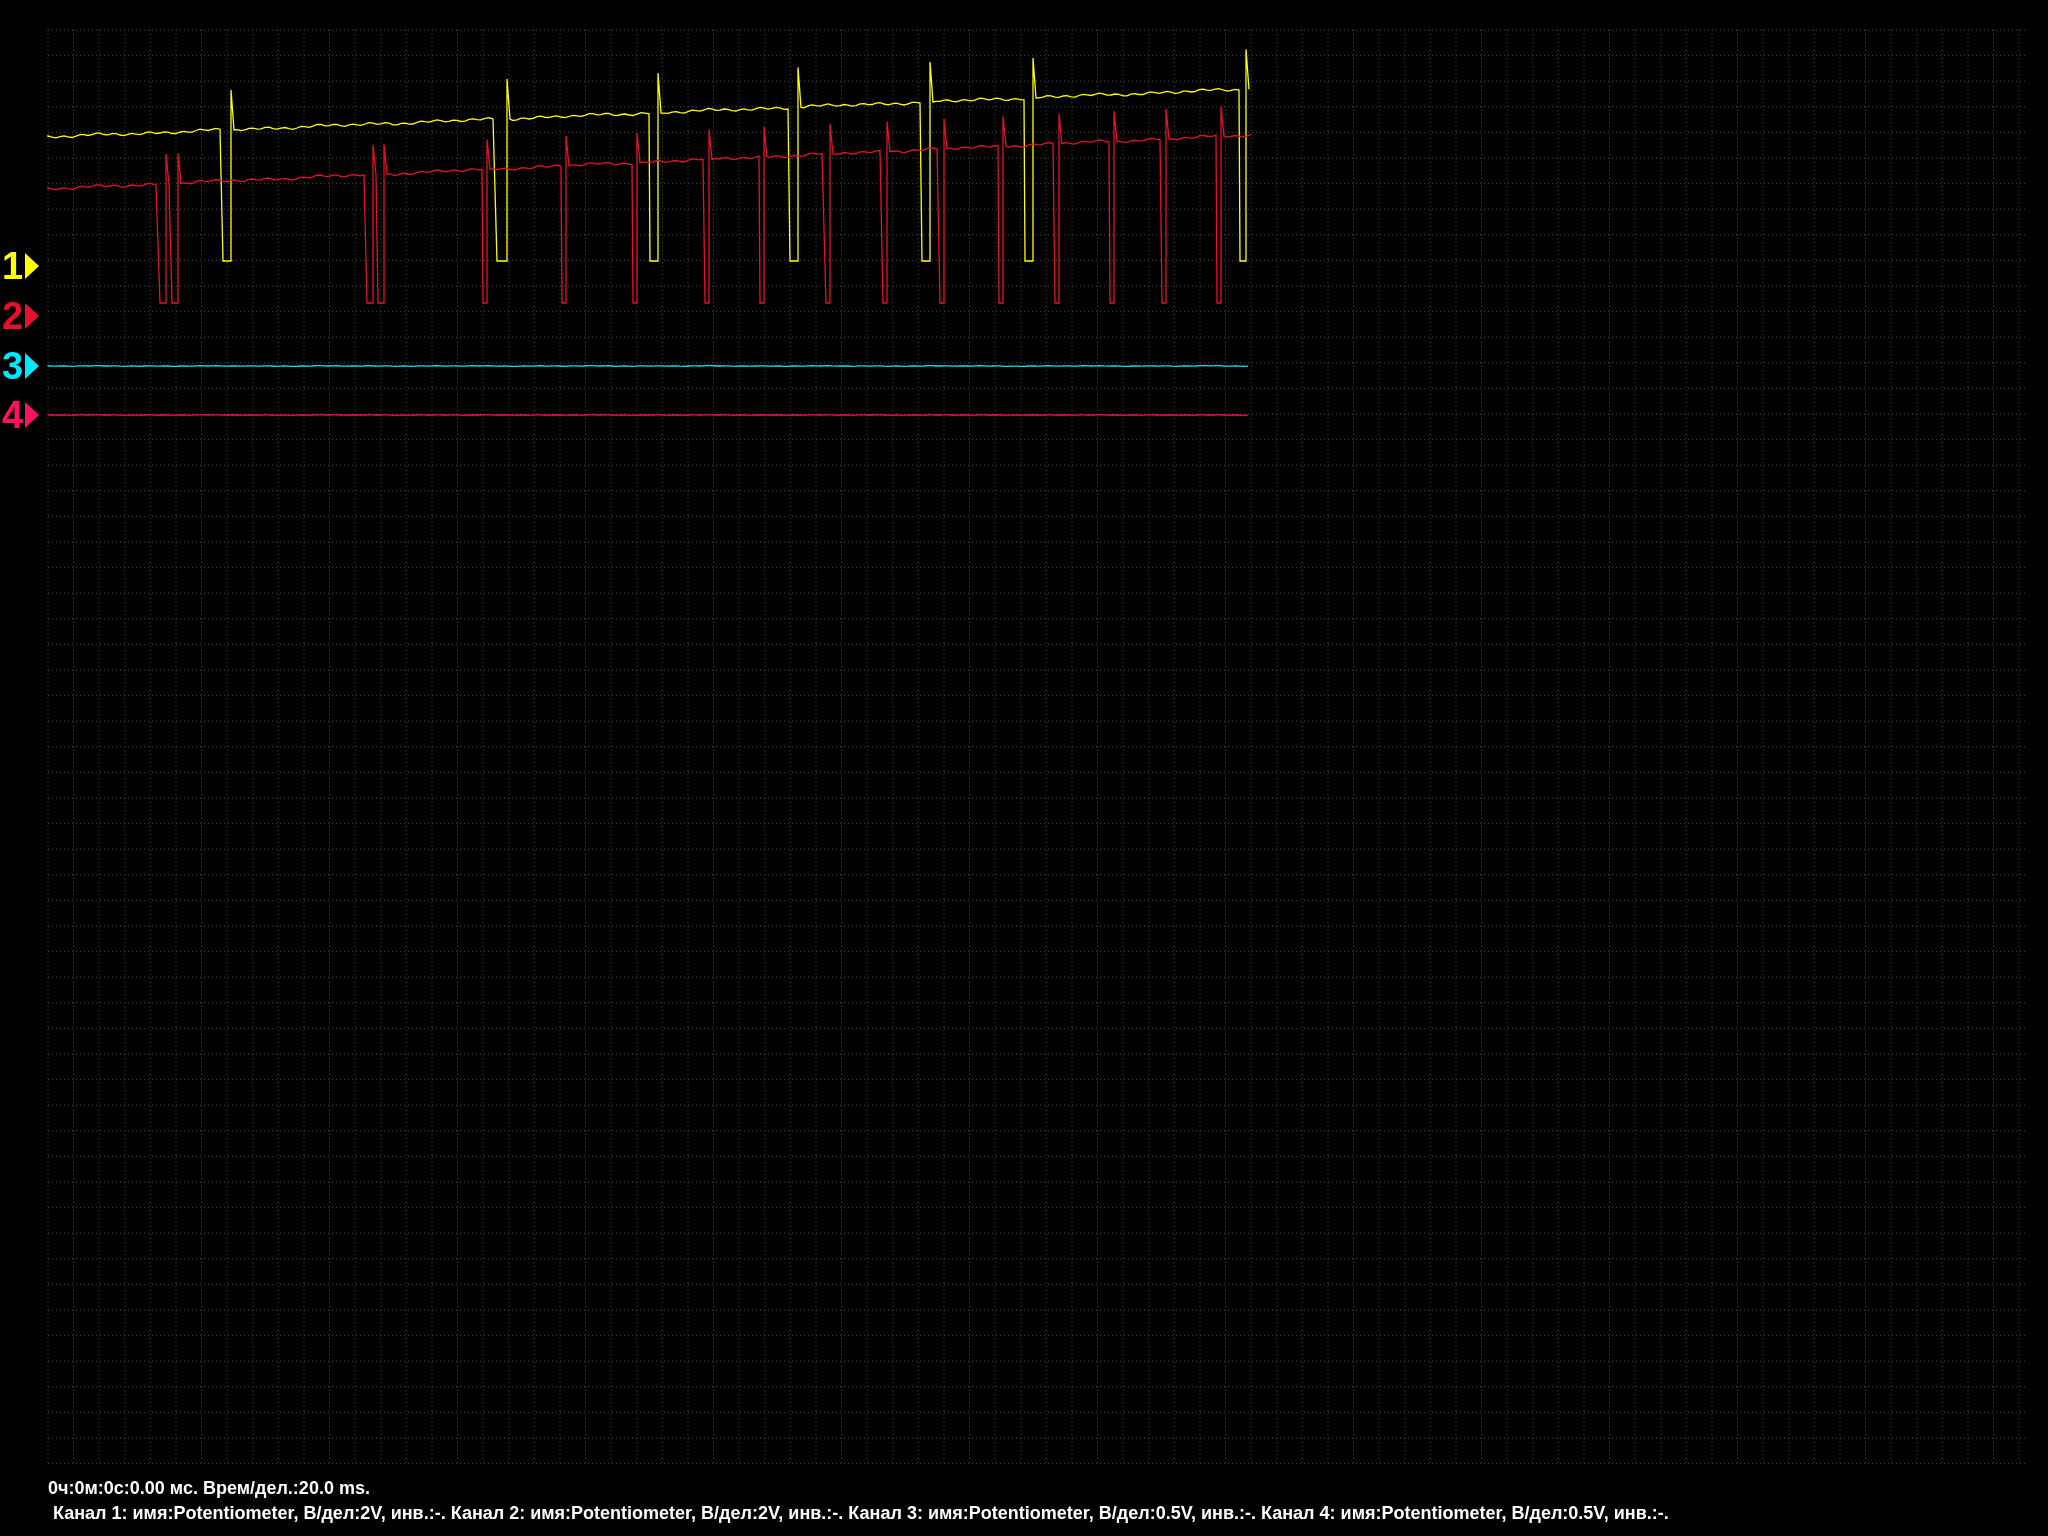 The height and width of the screenshot is (1536, 2048). I want to click on channel-number: 3, so click(13, 366).